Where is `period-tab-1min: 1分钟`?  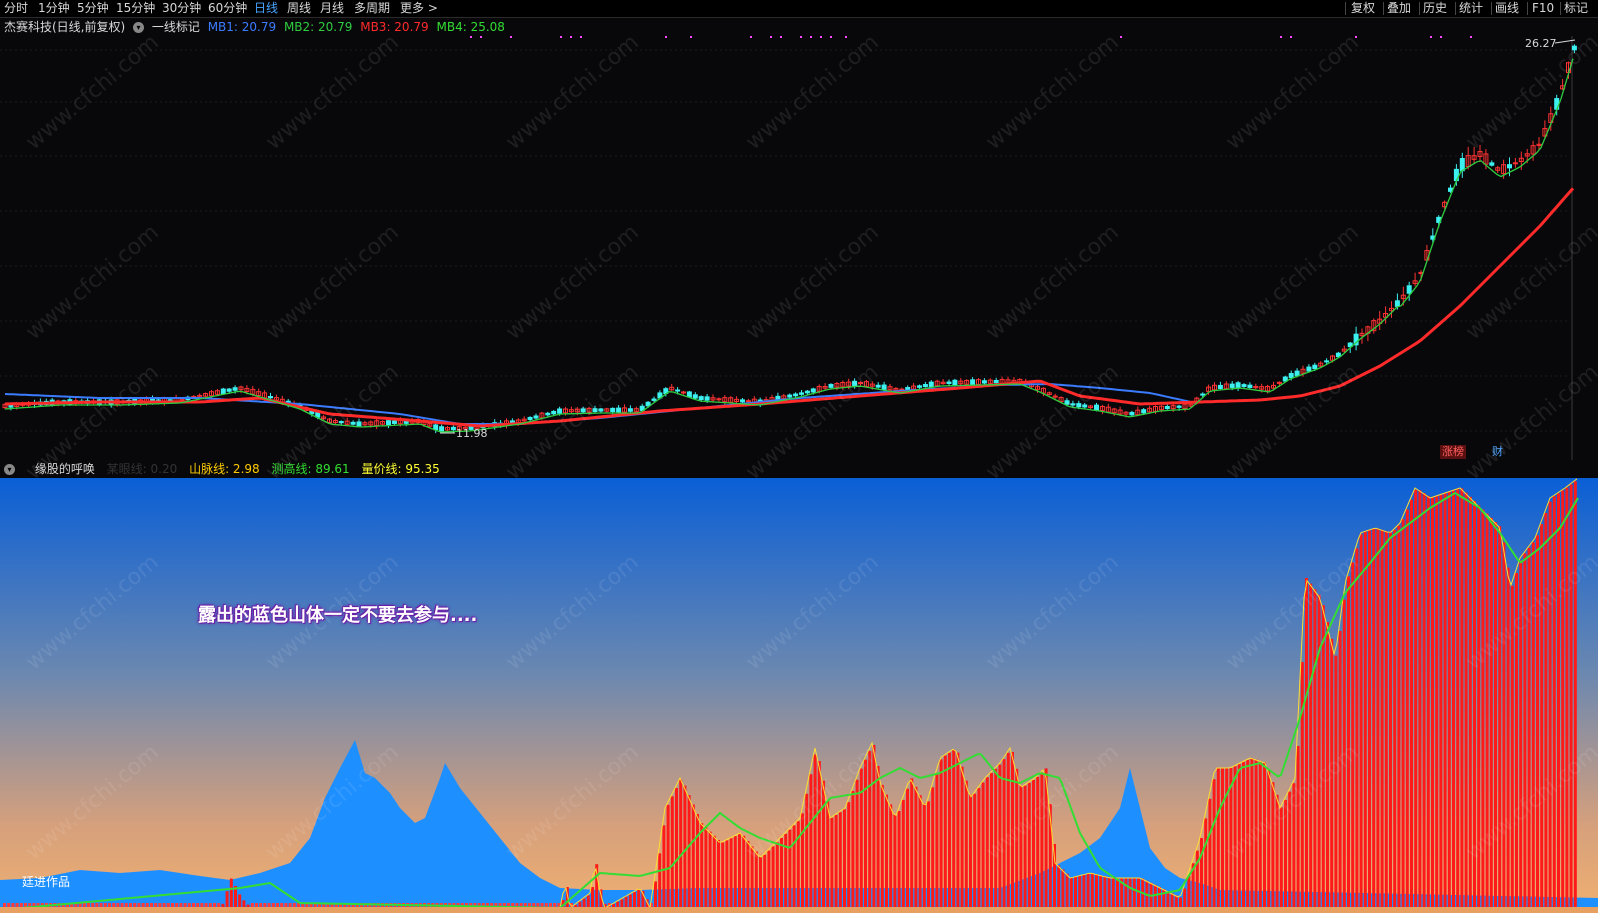 period-tab-1min: 1分钟 is located at coordinates (54, 8).